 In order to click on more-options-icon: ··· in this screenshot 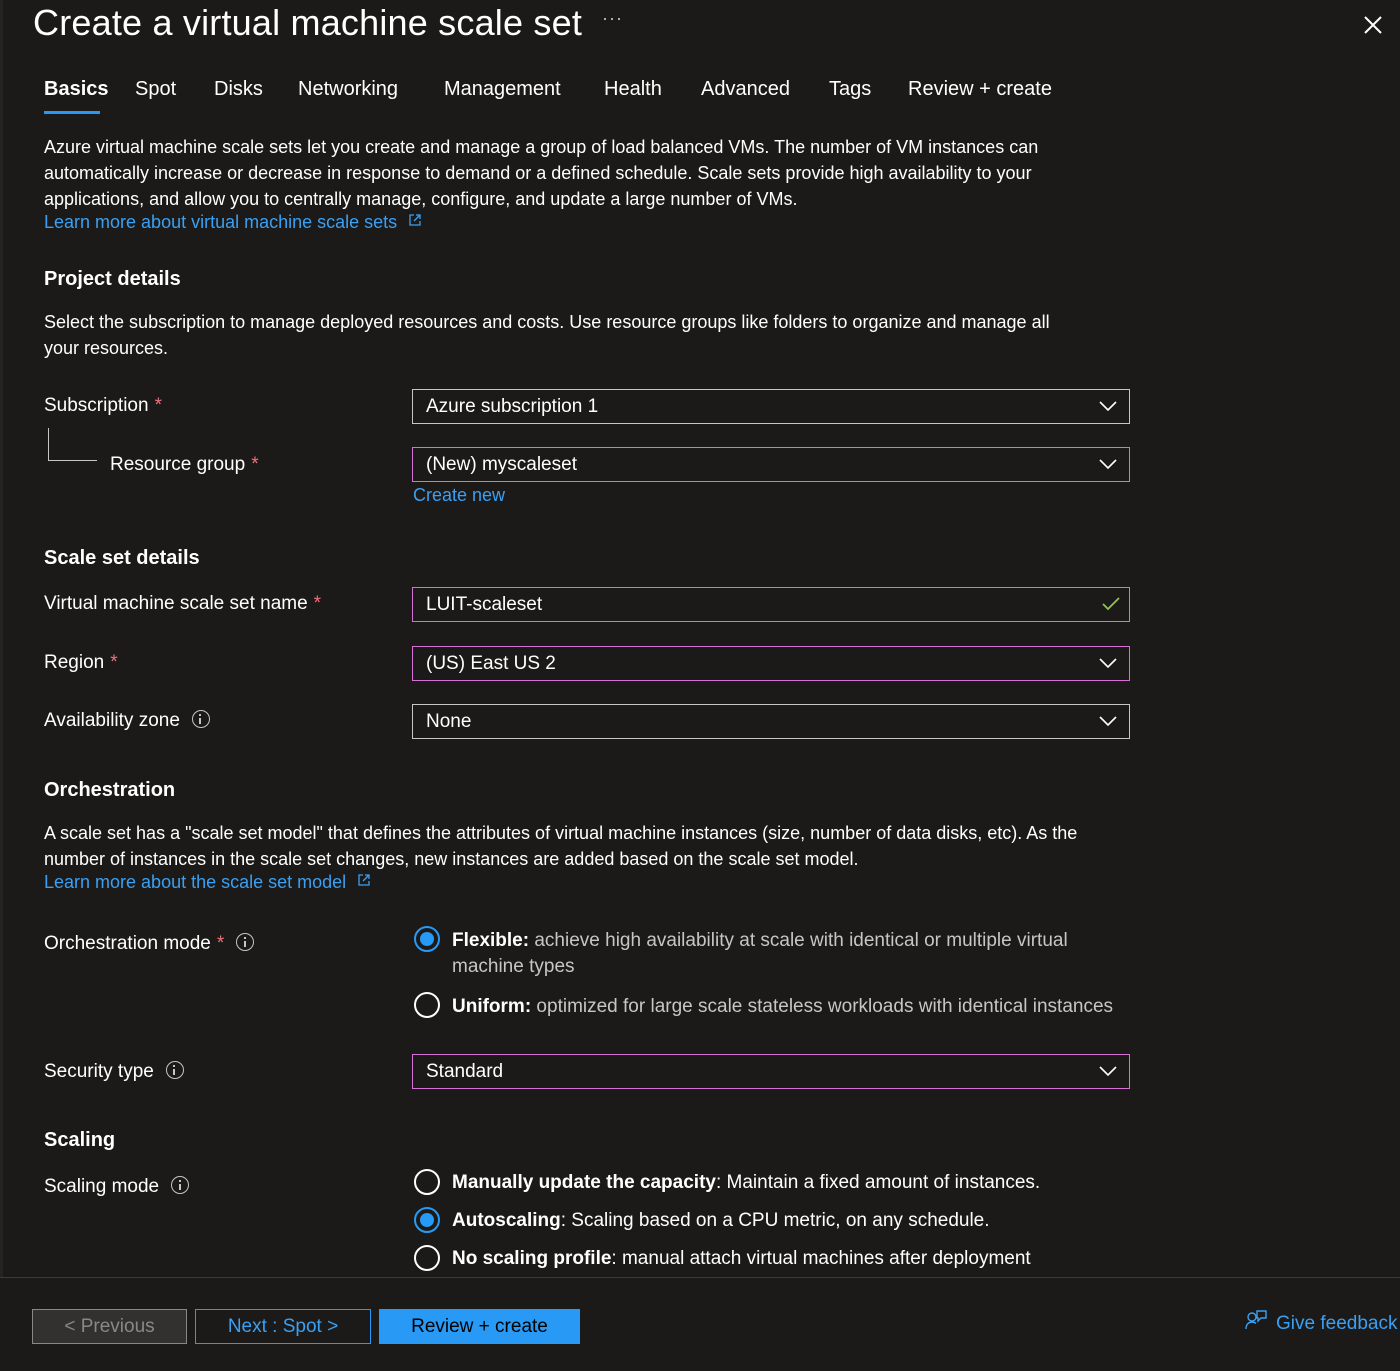, I will do `click(612, 18)`.